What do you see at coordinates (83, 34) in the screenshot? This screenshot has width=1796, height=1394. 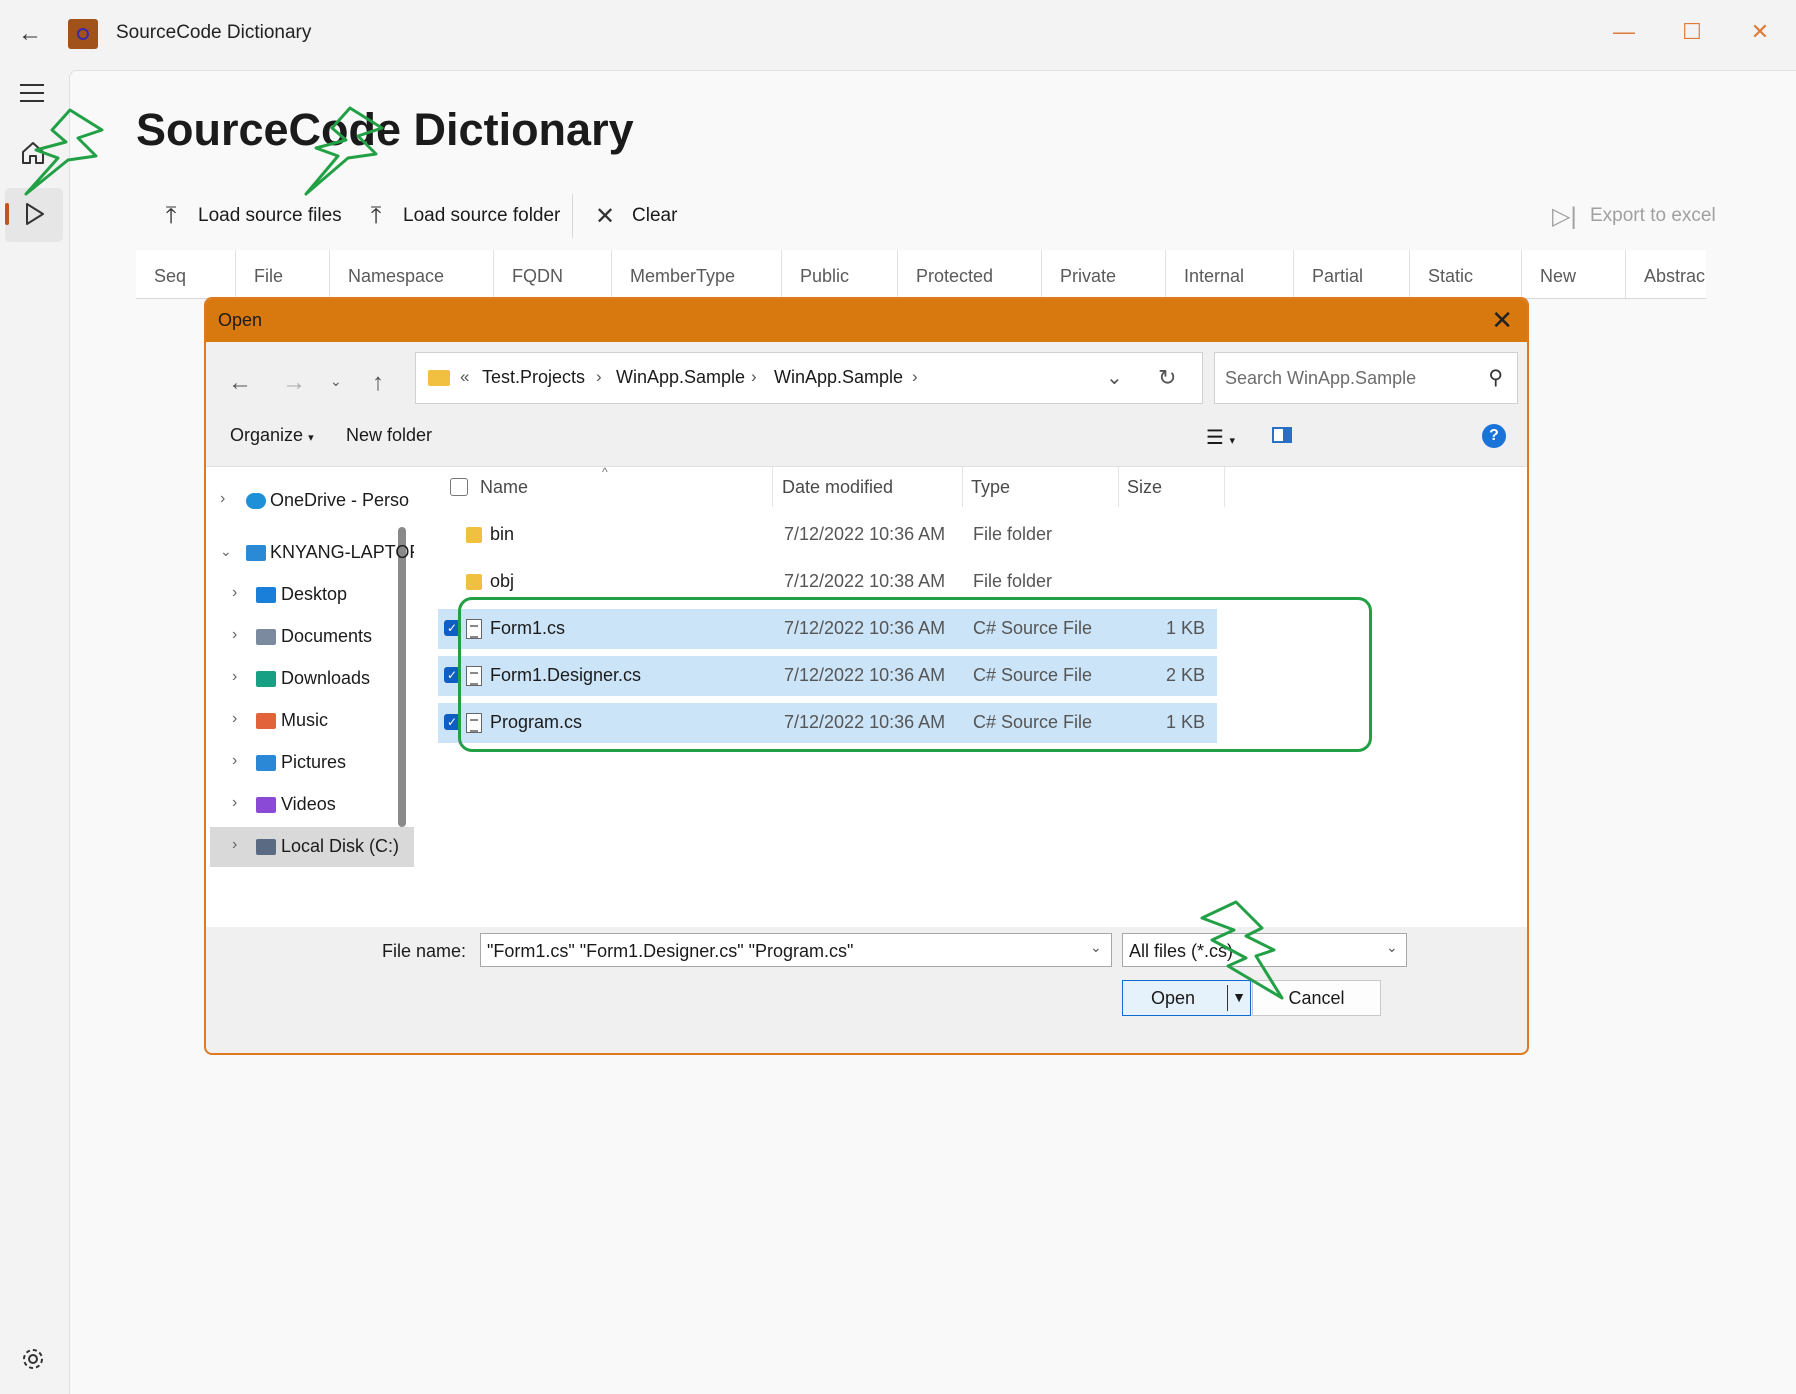 I see `app-icon` at bounding box center [83, 34].